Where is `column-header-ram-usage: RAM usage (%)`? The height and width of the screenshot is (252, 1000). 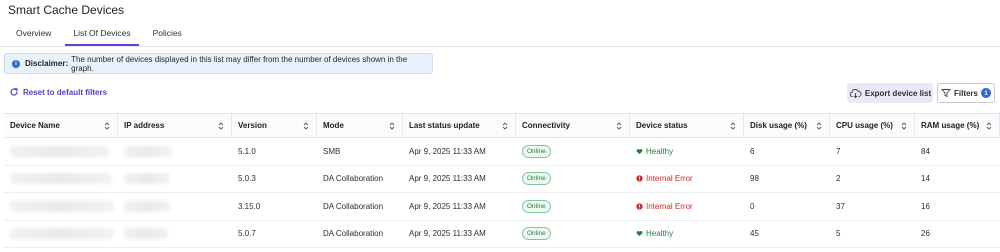 column-header-ram-usage: RAM usage (%) is located at coordinates (957, 125).